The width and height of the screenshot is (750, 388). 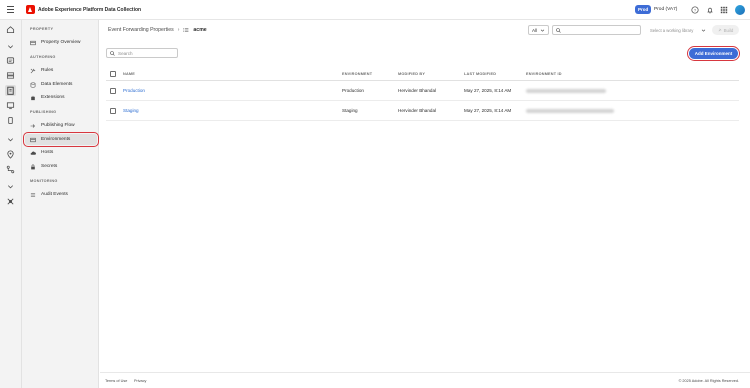 I want to click on breadcrumb: Event Forwarding Properties › acme, so click(x=157, y=30).